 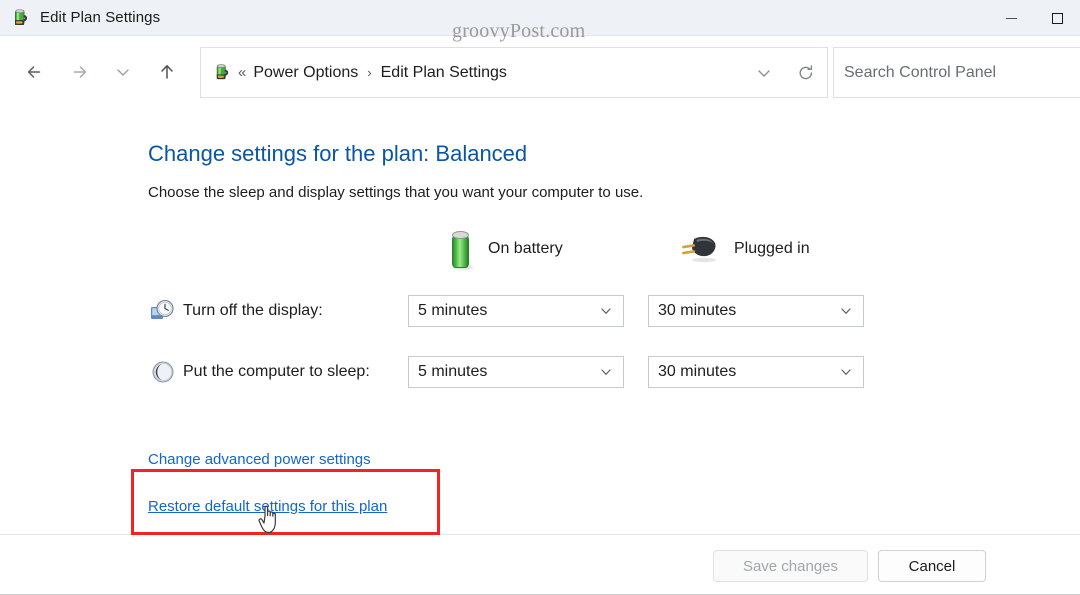 I want to click on highlight-annotation-box, so click(x=285, y=502).